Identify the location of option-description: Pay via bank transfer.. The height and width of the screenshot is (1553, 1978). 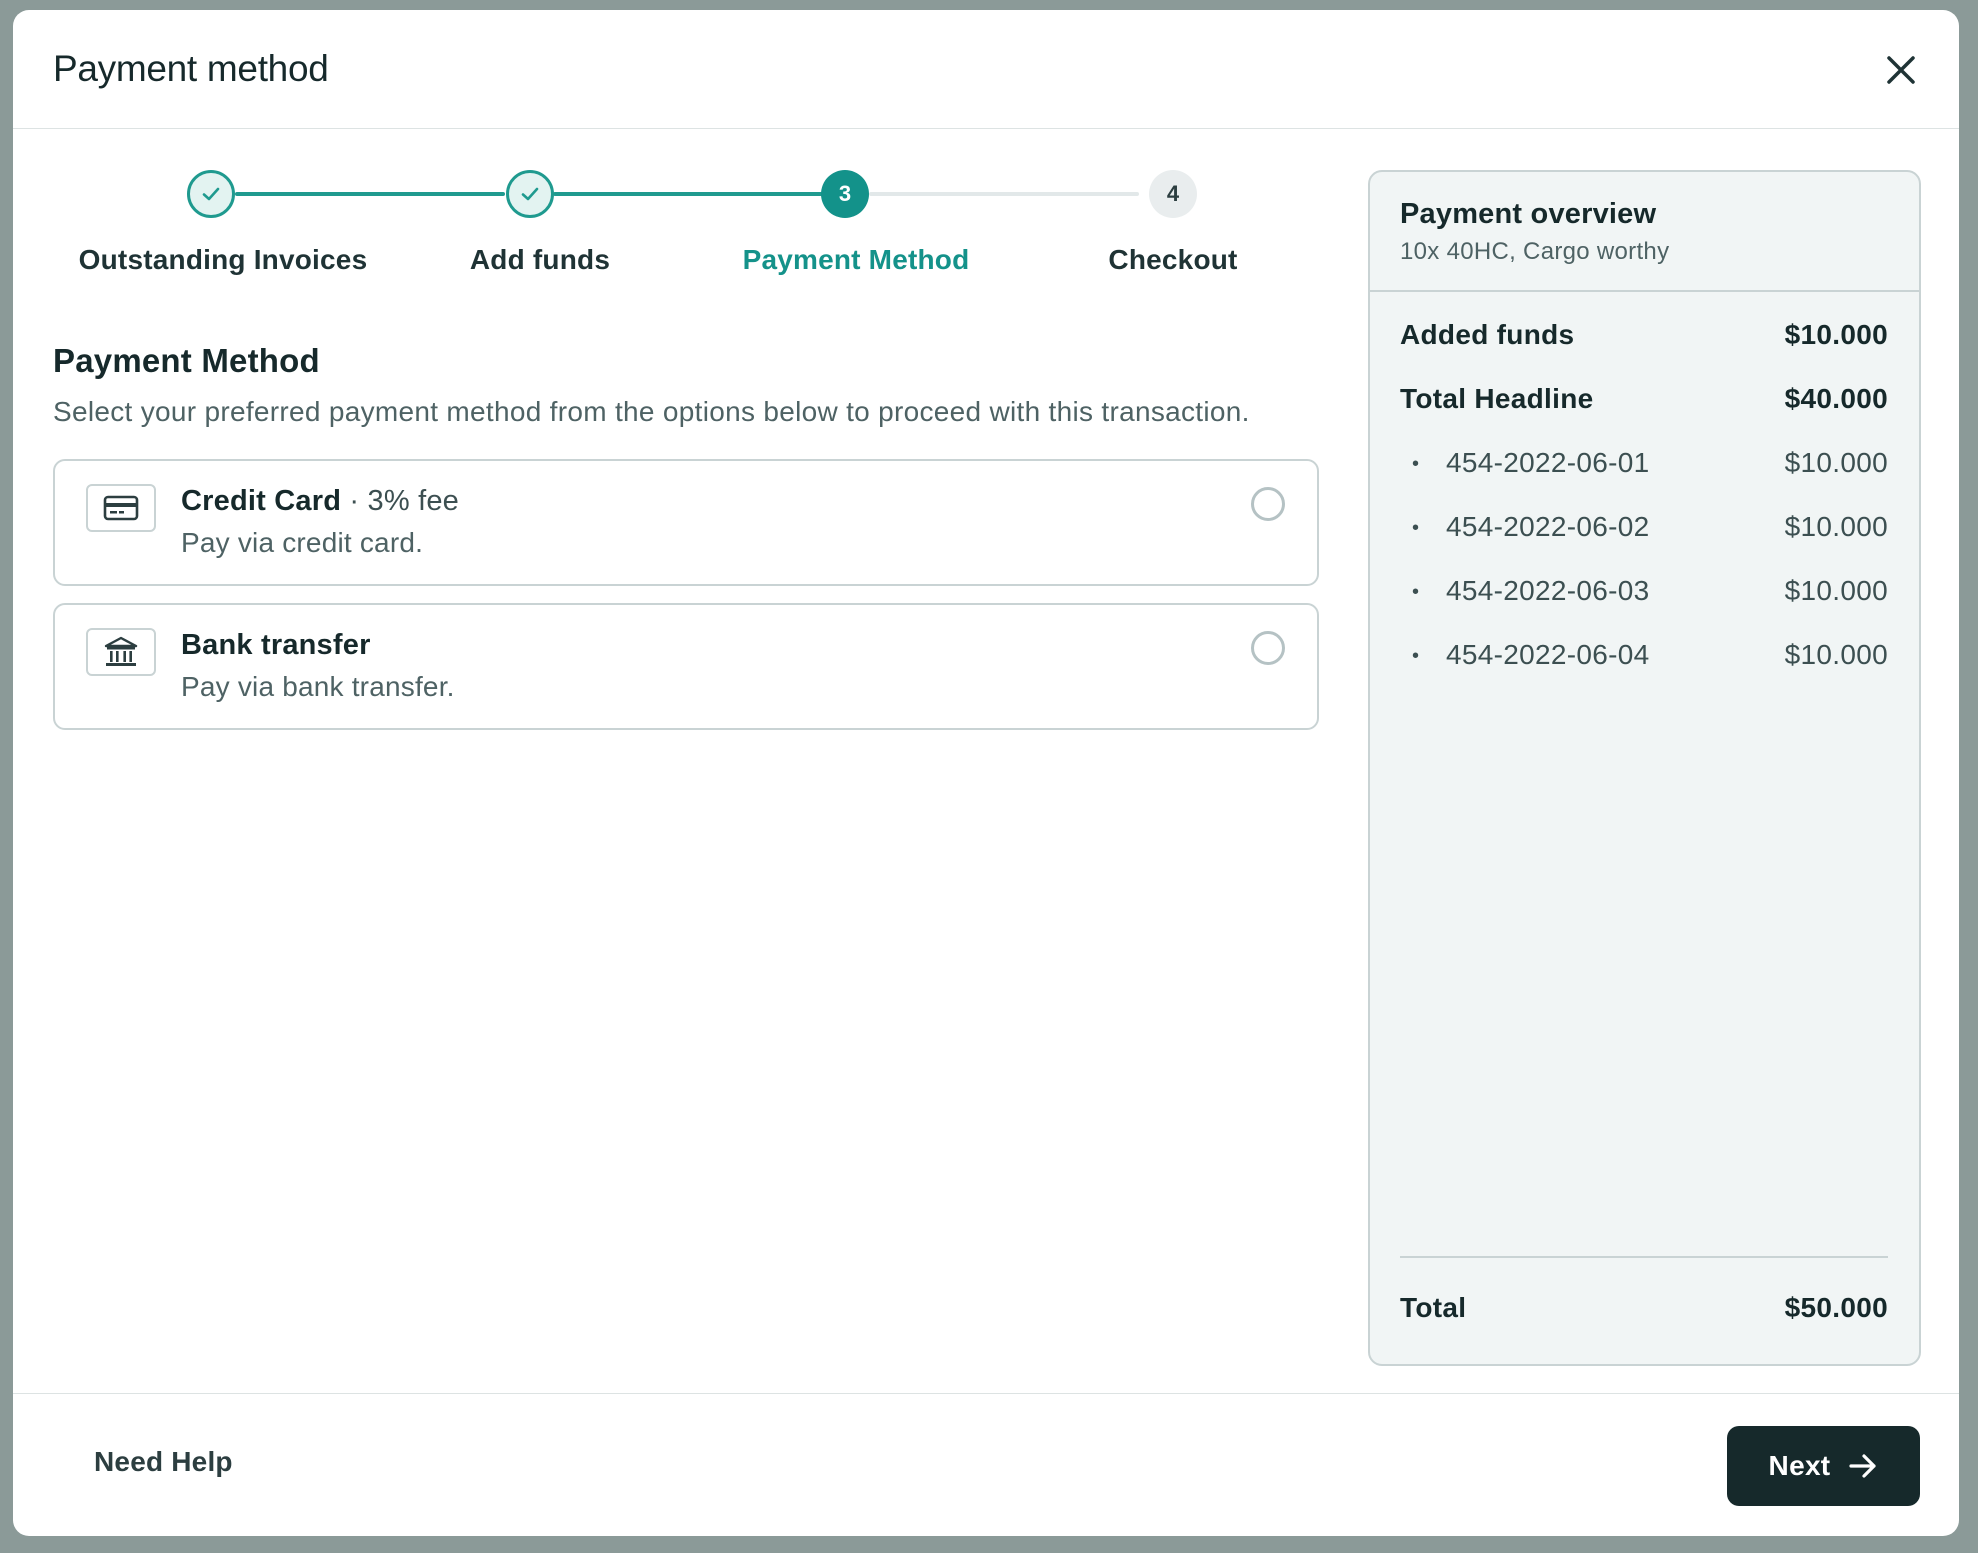
(318, 686).